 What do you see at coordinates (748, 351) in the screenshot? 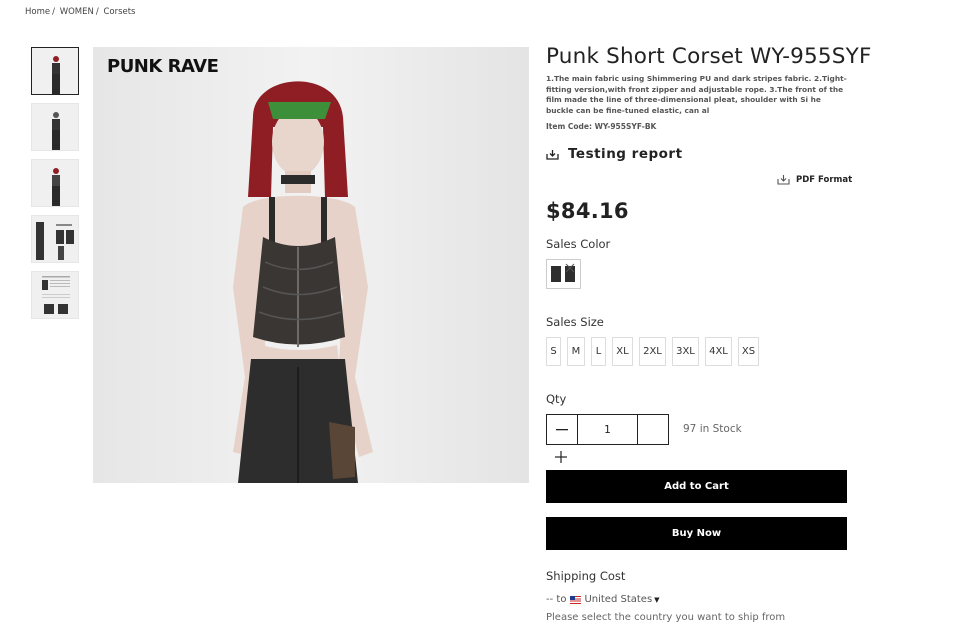
I see `size-option: XS` at bounding box center [748, 351].